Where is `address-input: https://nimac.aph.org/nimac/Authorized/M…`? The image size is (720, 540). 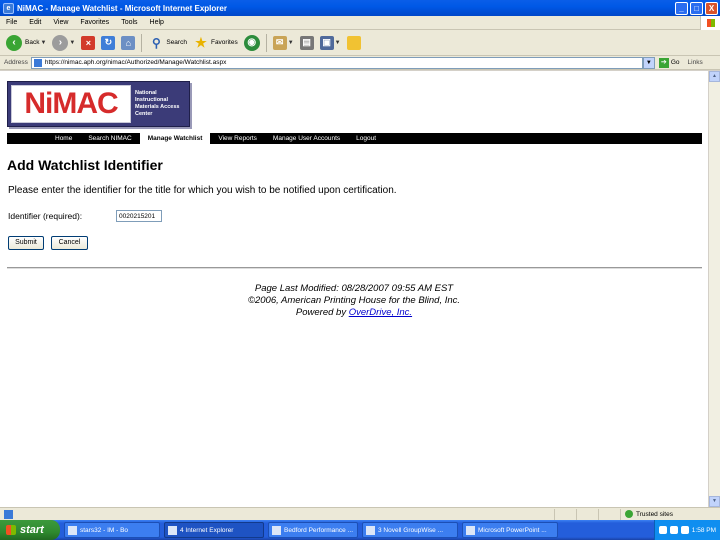 address-input: https://nimac.aph.org/nimac/Authorized/M… is located at coordinates (336, 62).